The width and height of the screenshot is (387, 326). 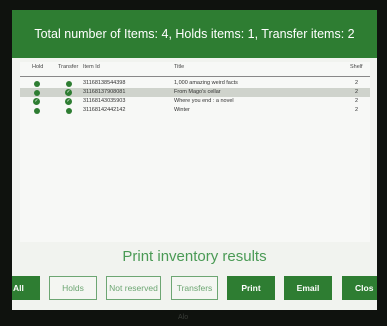 I want to click on email-button: Email, so click(x=308, y=288).